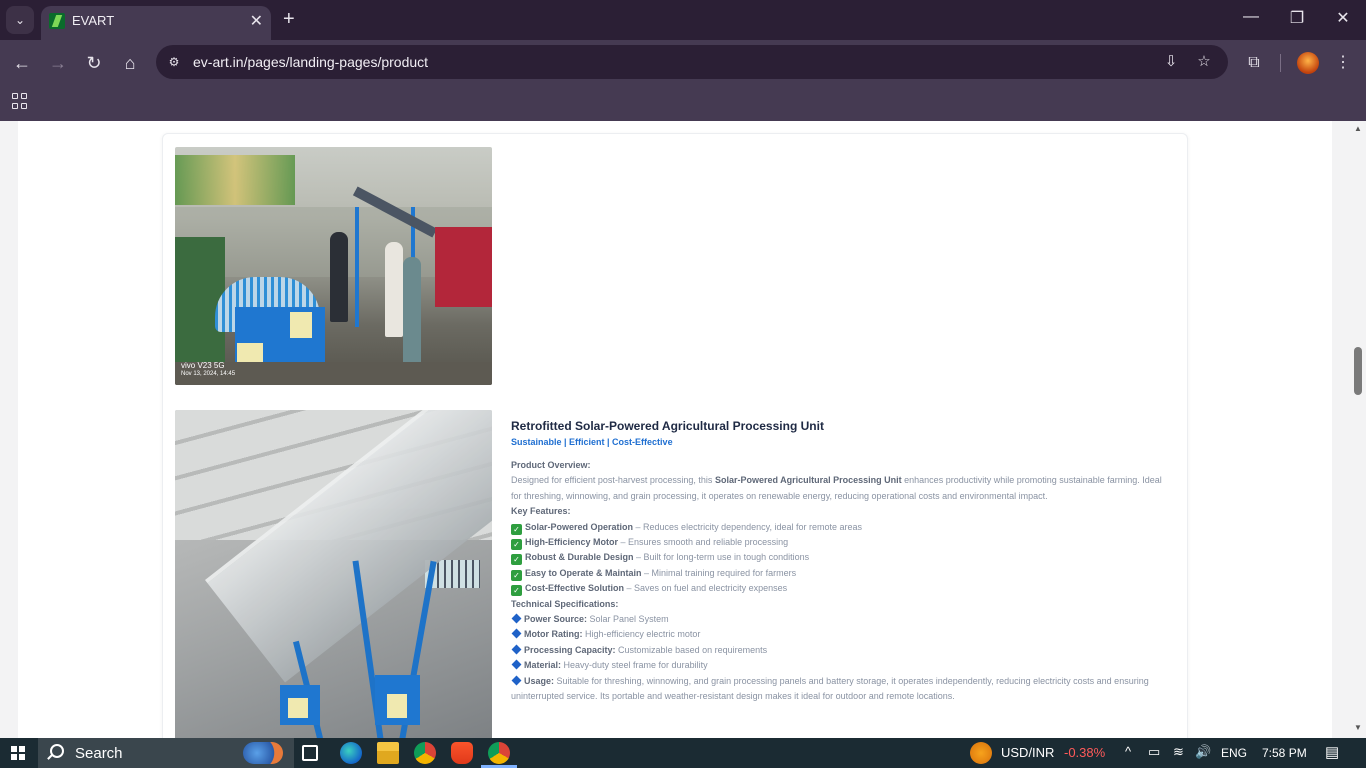 The image size is (1366, 768). I want to click on tab-title: EVART, so click(93, 20).